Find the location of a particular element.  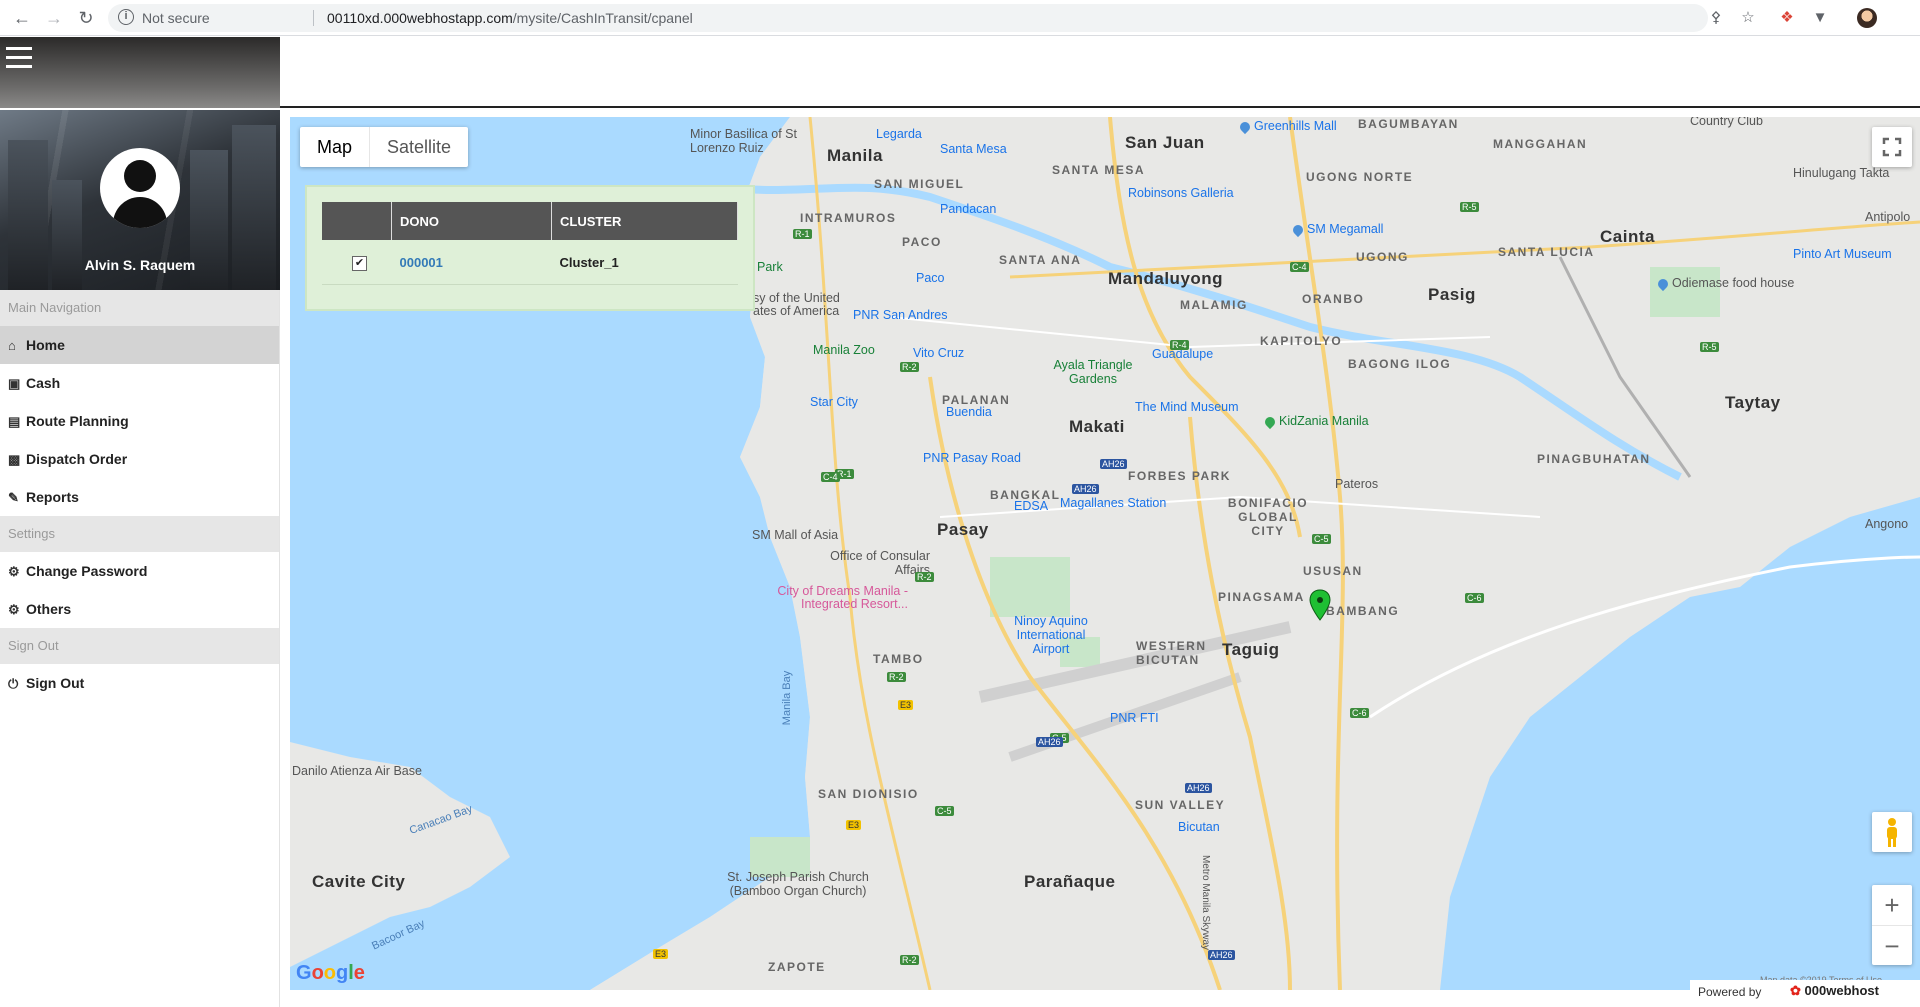

poi-country-club: Country Club is located at coordinates (1726, 122).